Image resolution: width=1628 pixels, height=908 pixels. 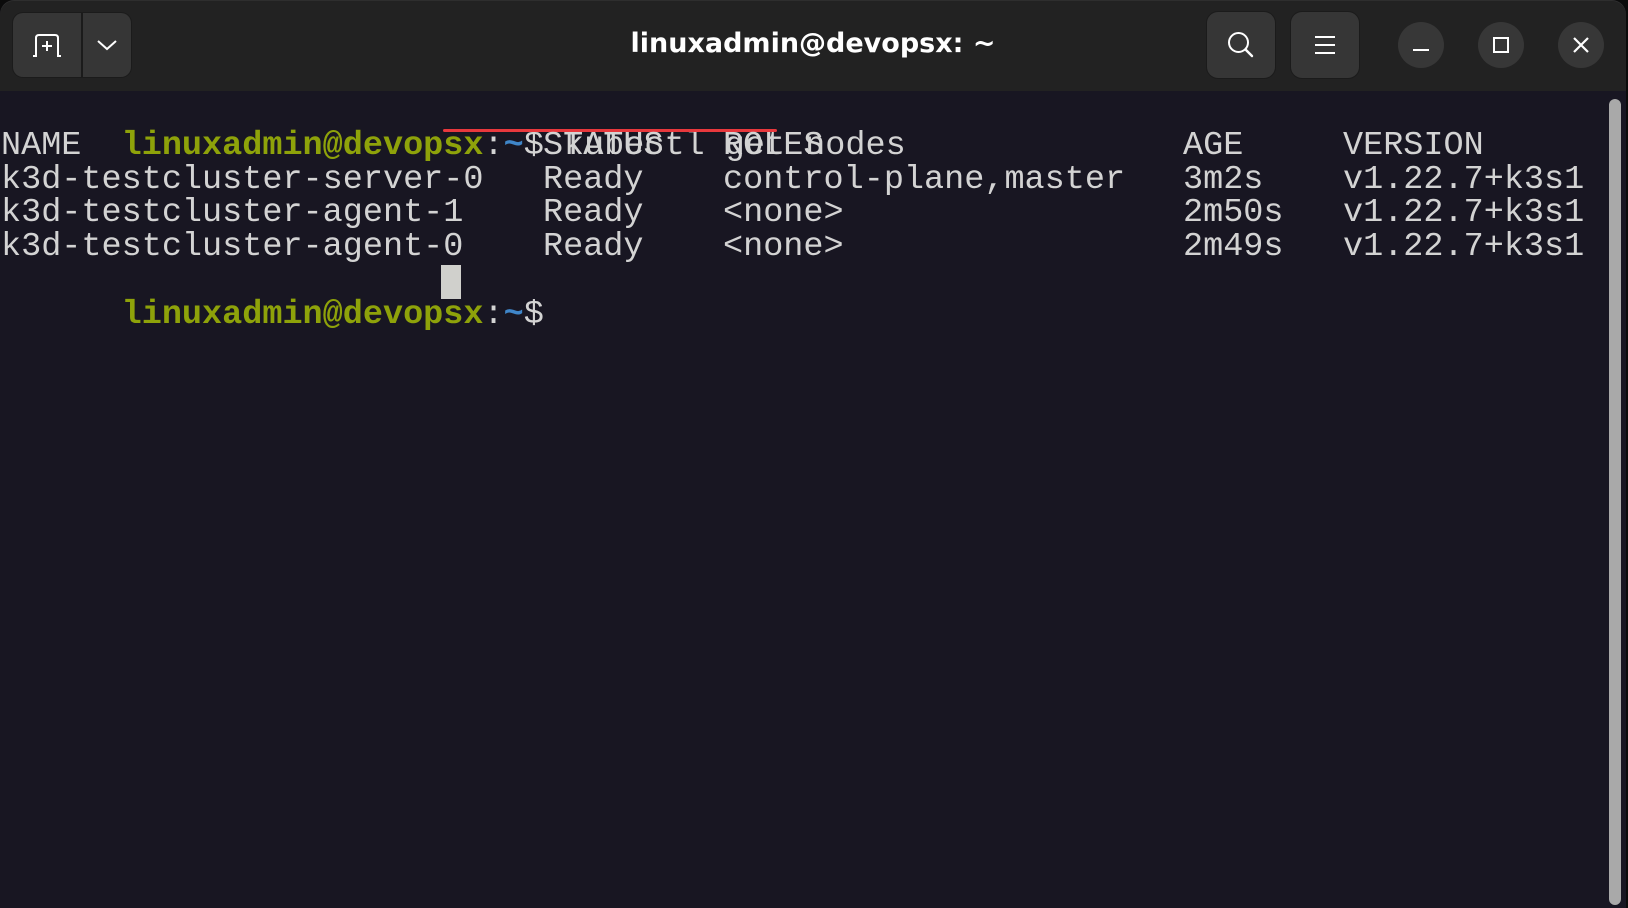 I want to click on prompt-colon: :, so click(x=493, y=314).